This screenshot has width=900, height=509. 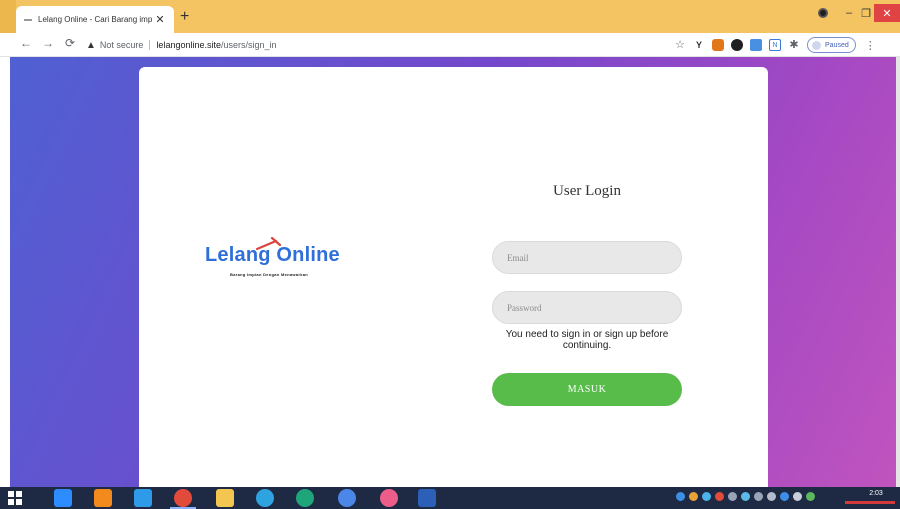 I want to click on address-separator, so click(x=150, y=45).